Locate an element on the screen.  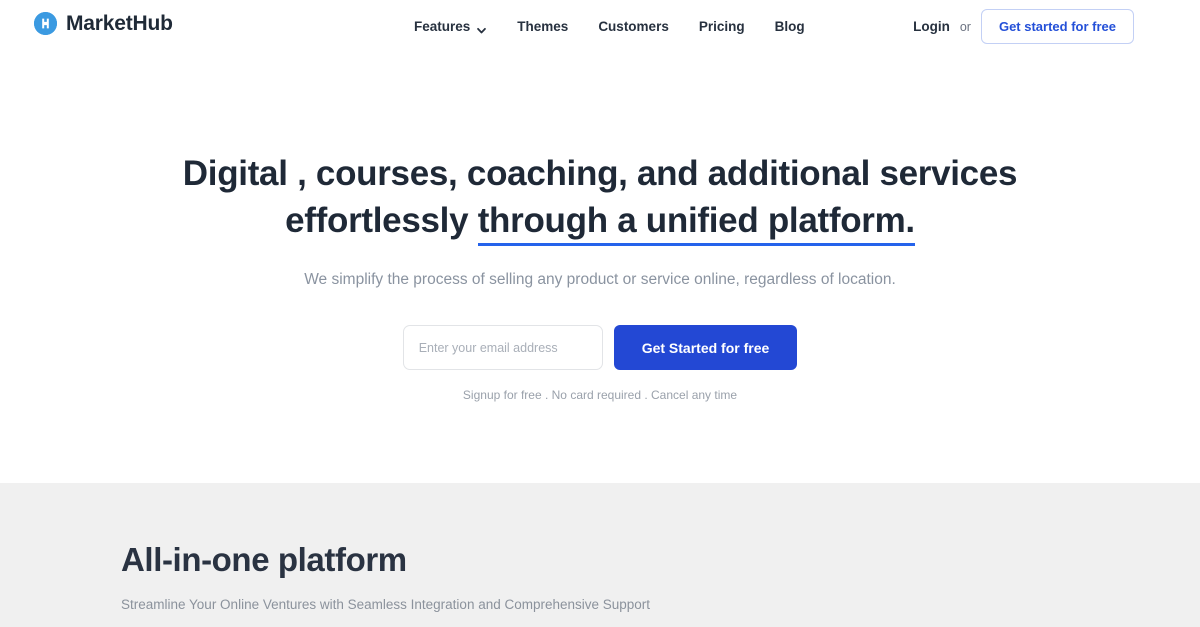
nav-item-features: Features is located at coordinates (450, 27).